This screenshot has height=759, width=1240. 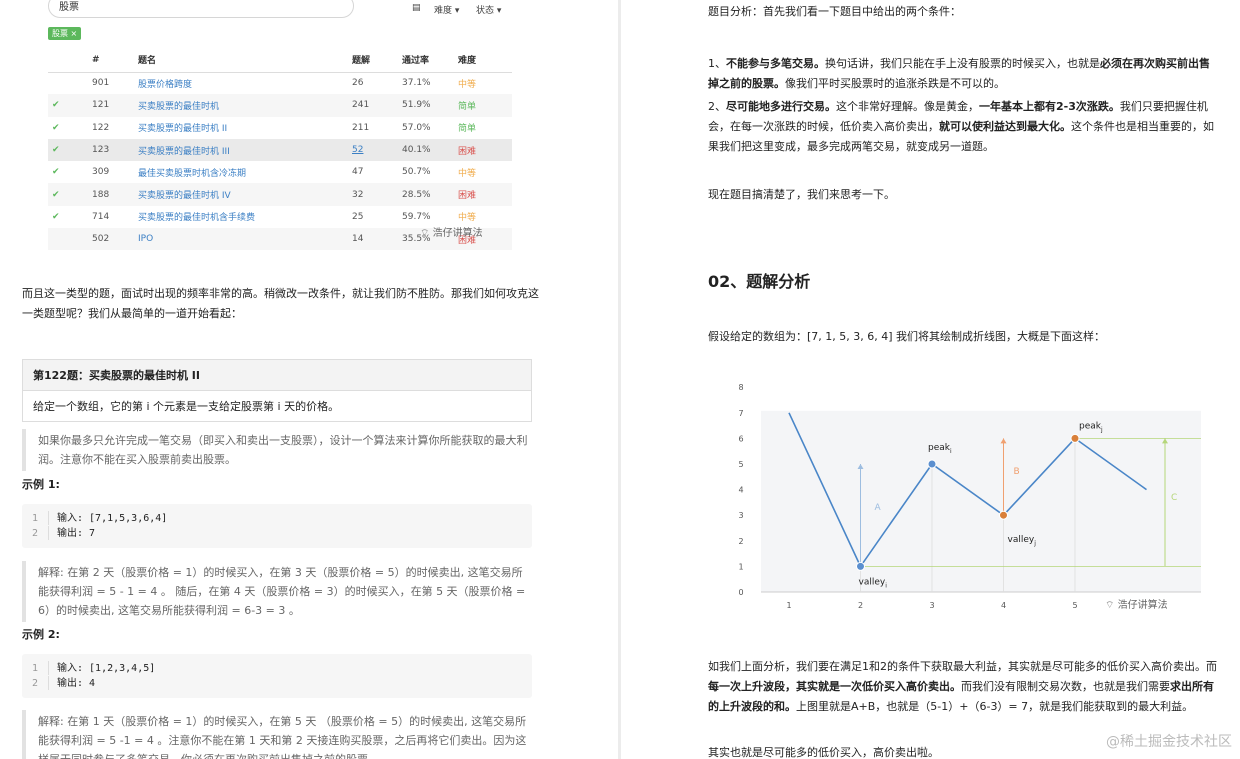 What do you see at coordinates (740, 515) in the screenshot?
I see `y-tick-label: 3` at bounding box center [740, 515].